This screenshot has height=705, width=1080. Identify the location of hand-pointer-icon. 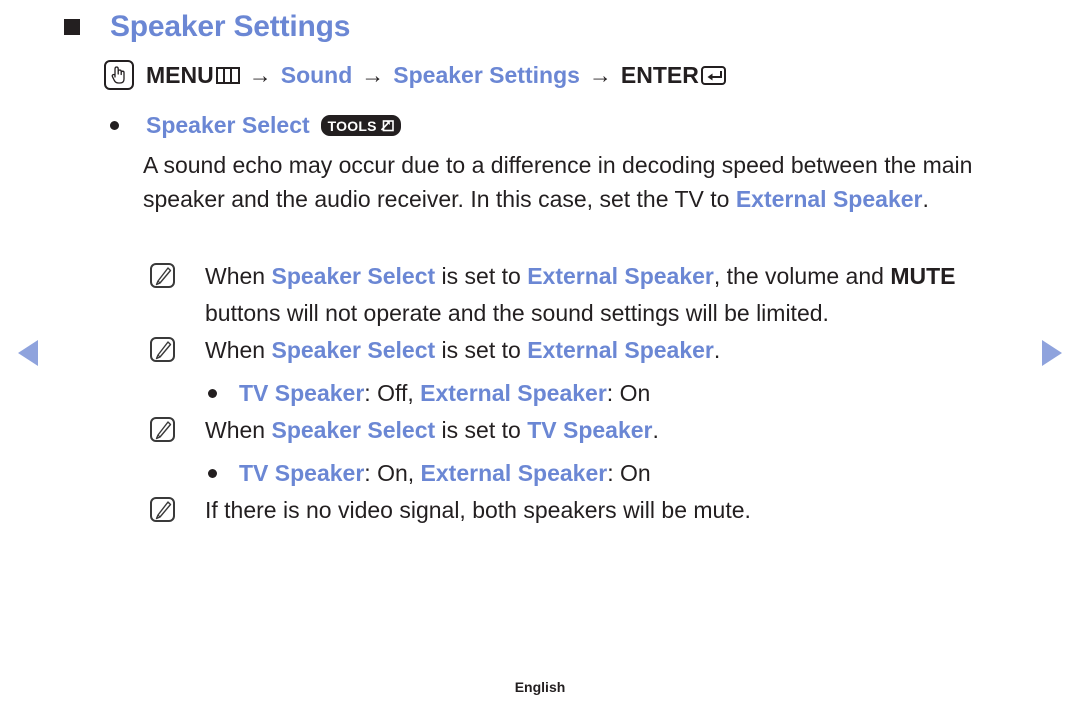
(119, 75).